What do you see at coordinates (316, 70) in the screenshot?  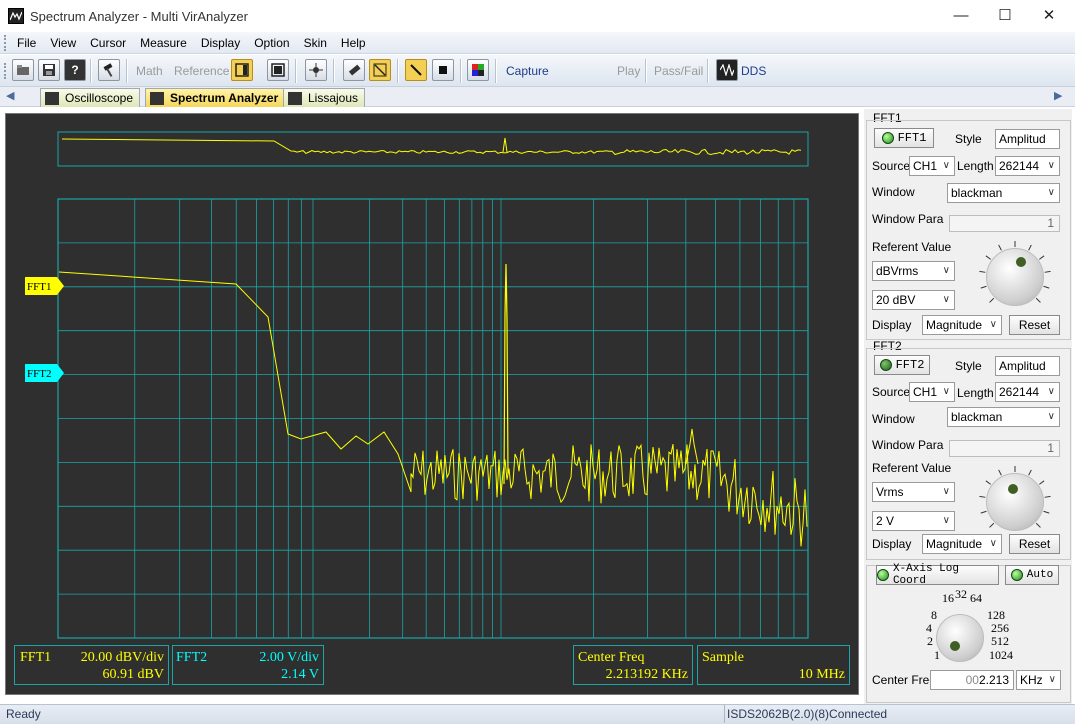 I see `crosshair-icon` at bounding box center [316, 70].